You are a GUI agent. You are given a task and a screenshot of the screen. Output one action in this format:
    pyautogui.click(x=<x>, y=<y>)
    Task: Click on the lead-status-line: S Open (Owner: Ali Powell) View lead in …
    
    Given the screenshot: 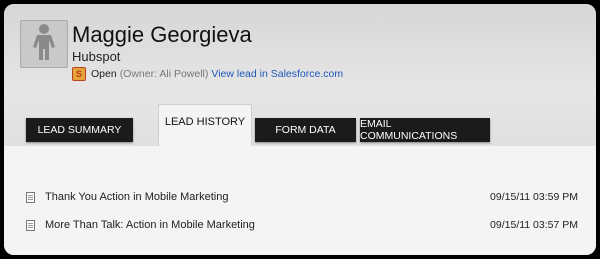 What is the action you would take?
    pyautogui.click(x=207, y=74)
    